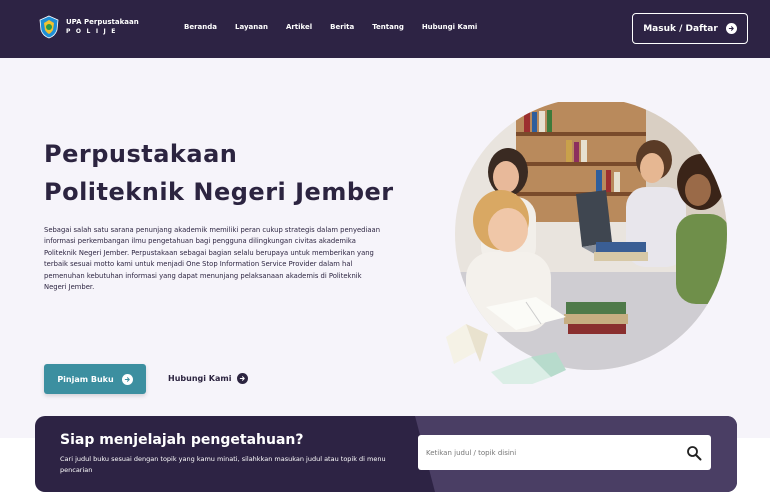 The image size is (770, 503). I want to click on login-register-button: Masuk / Daftar, so click(690, 28).